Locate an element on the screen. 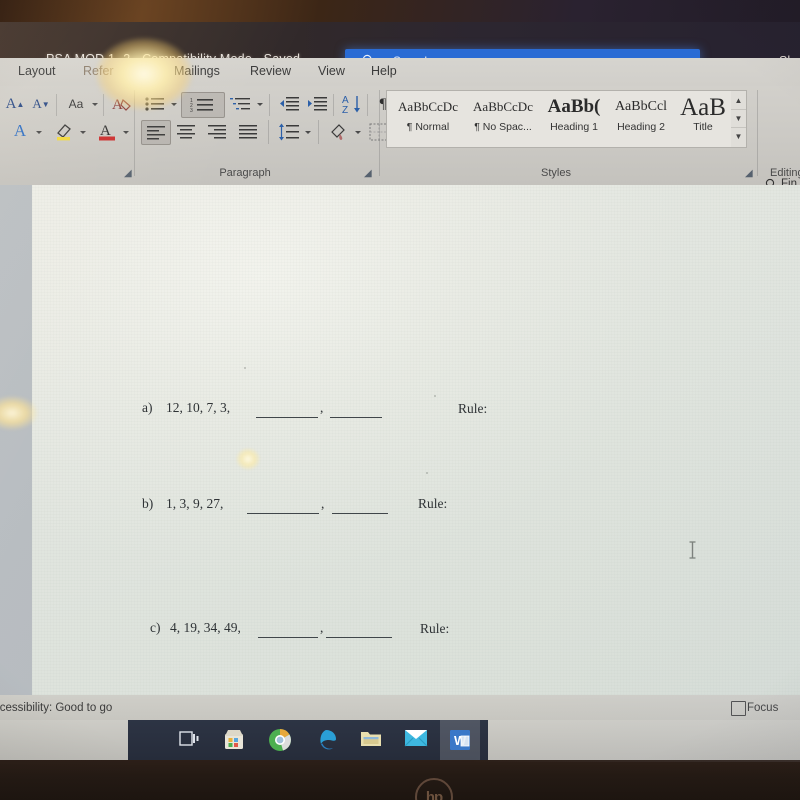 This screenshot has width=800, height=800. text-cursor-ibeam is located at coordinates (692, 549).